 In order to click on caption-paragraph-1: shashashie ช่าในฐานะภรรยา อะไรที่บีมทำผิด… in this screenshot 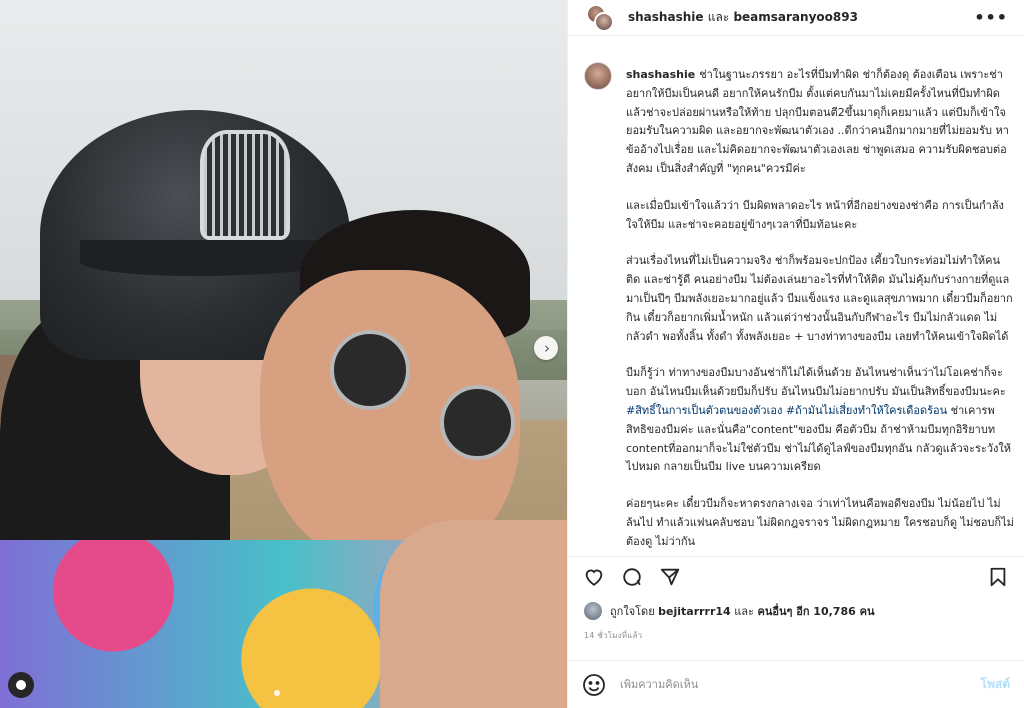, I will do `click(820, 122)`.